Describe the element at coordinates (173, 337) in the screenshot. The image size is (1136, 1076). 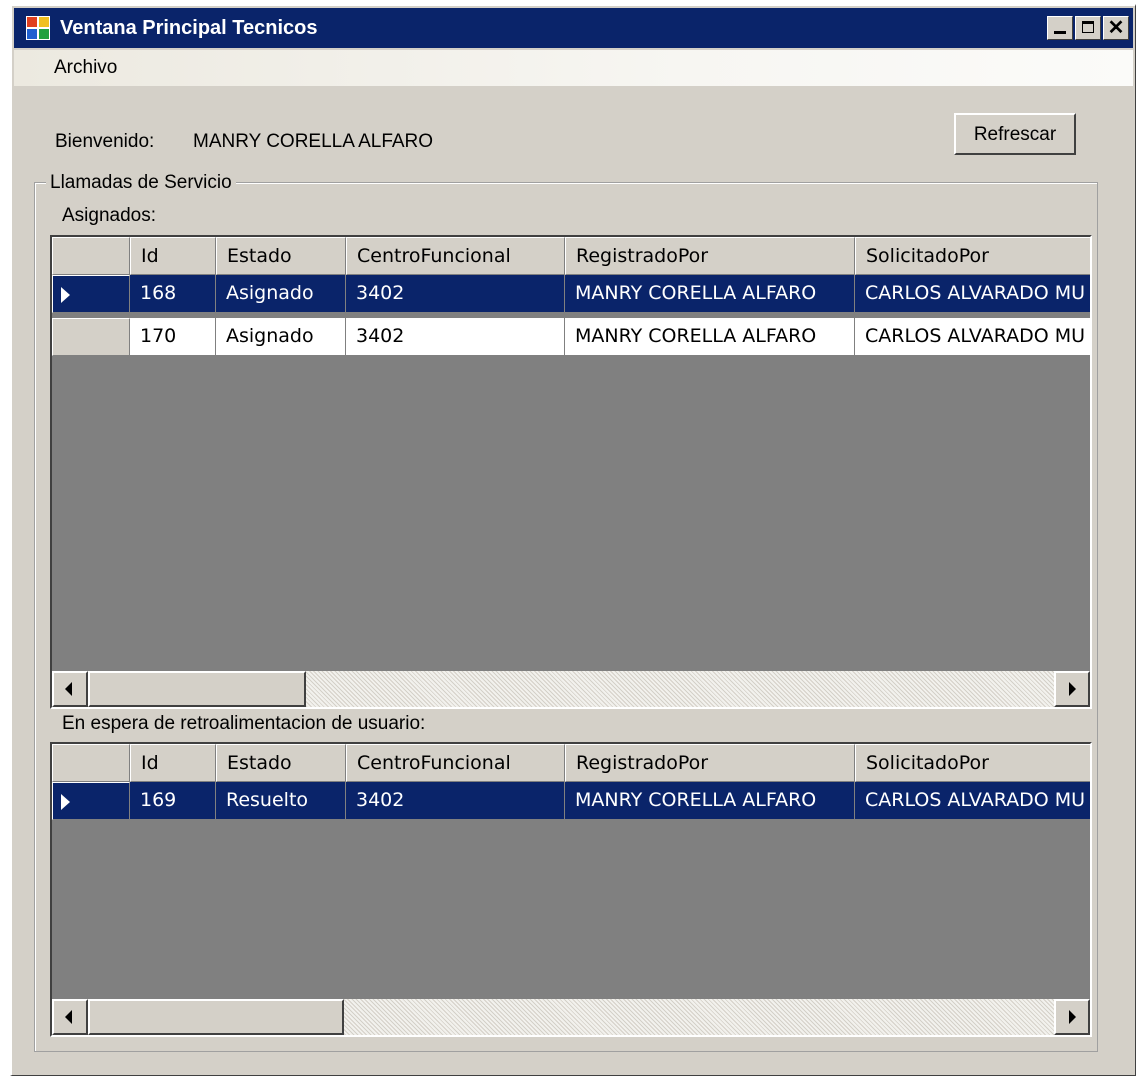
I see `cell-id: 170` at that location.